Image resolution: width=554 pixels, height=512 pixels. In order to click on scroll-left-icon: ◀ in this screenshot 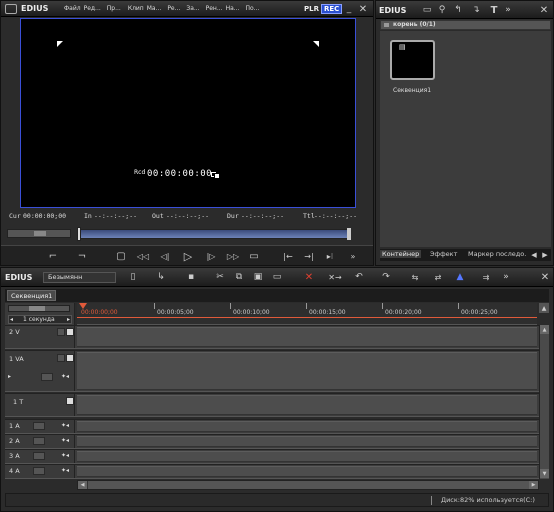, I will do `click(82, 485)`.